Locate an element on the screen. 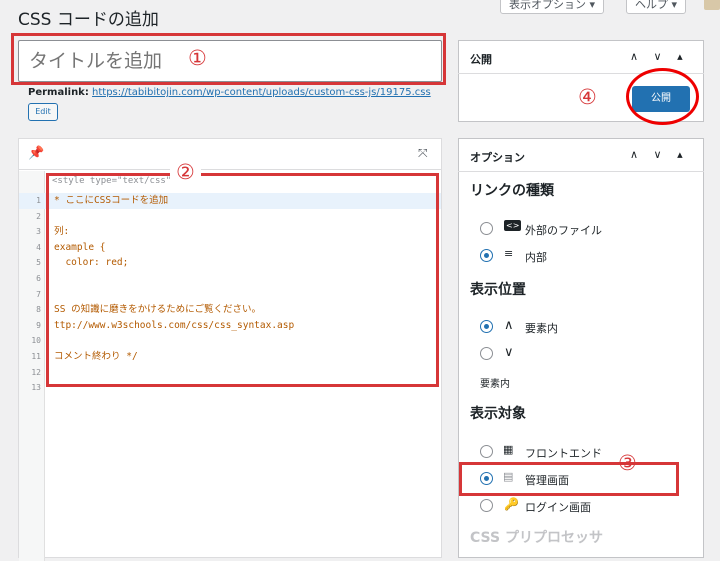 This screenshot has width=720, height=561. text-lines-icon: ≡ is located at coordinates (509, 253).